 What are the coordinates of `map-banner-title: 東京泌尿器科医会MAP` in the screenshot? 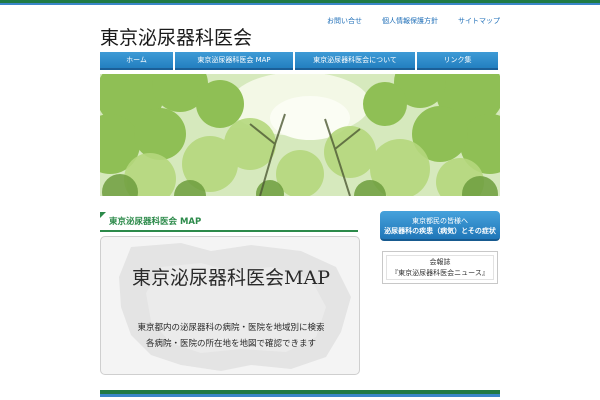 It's located at (231, 278).